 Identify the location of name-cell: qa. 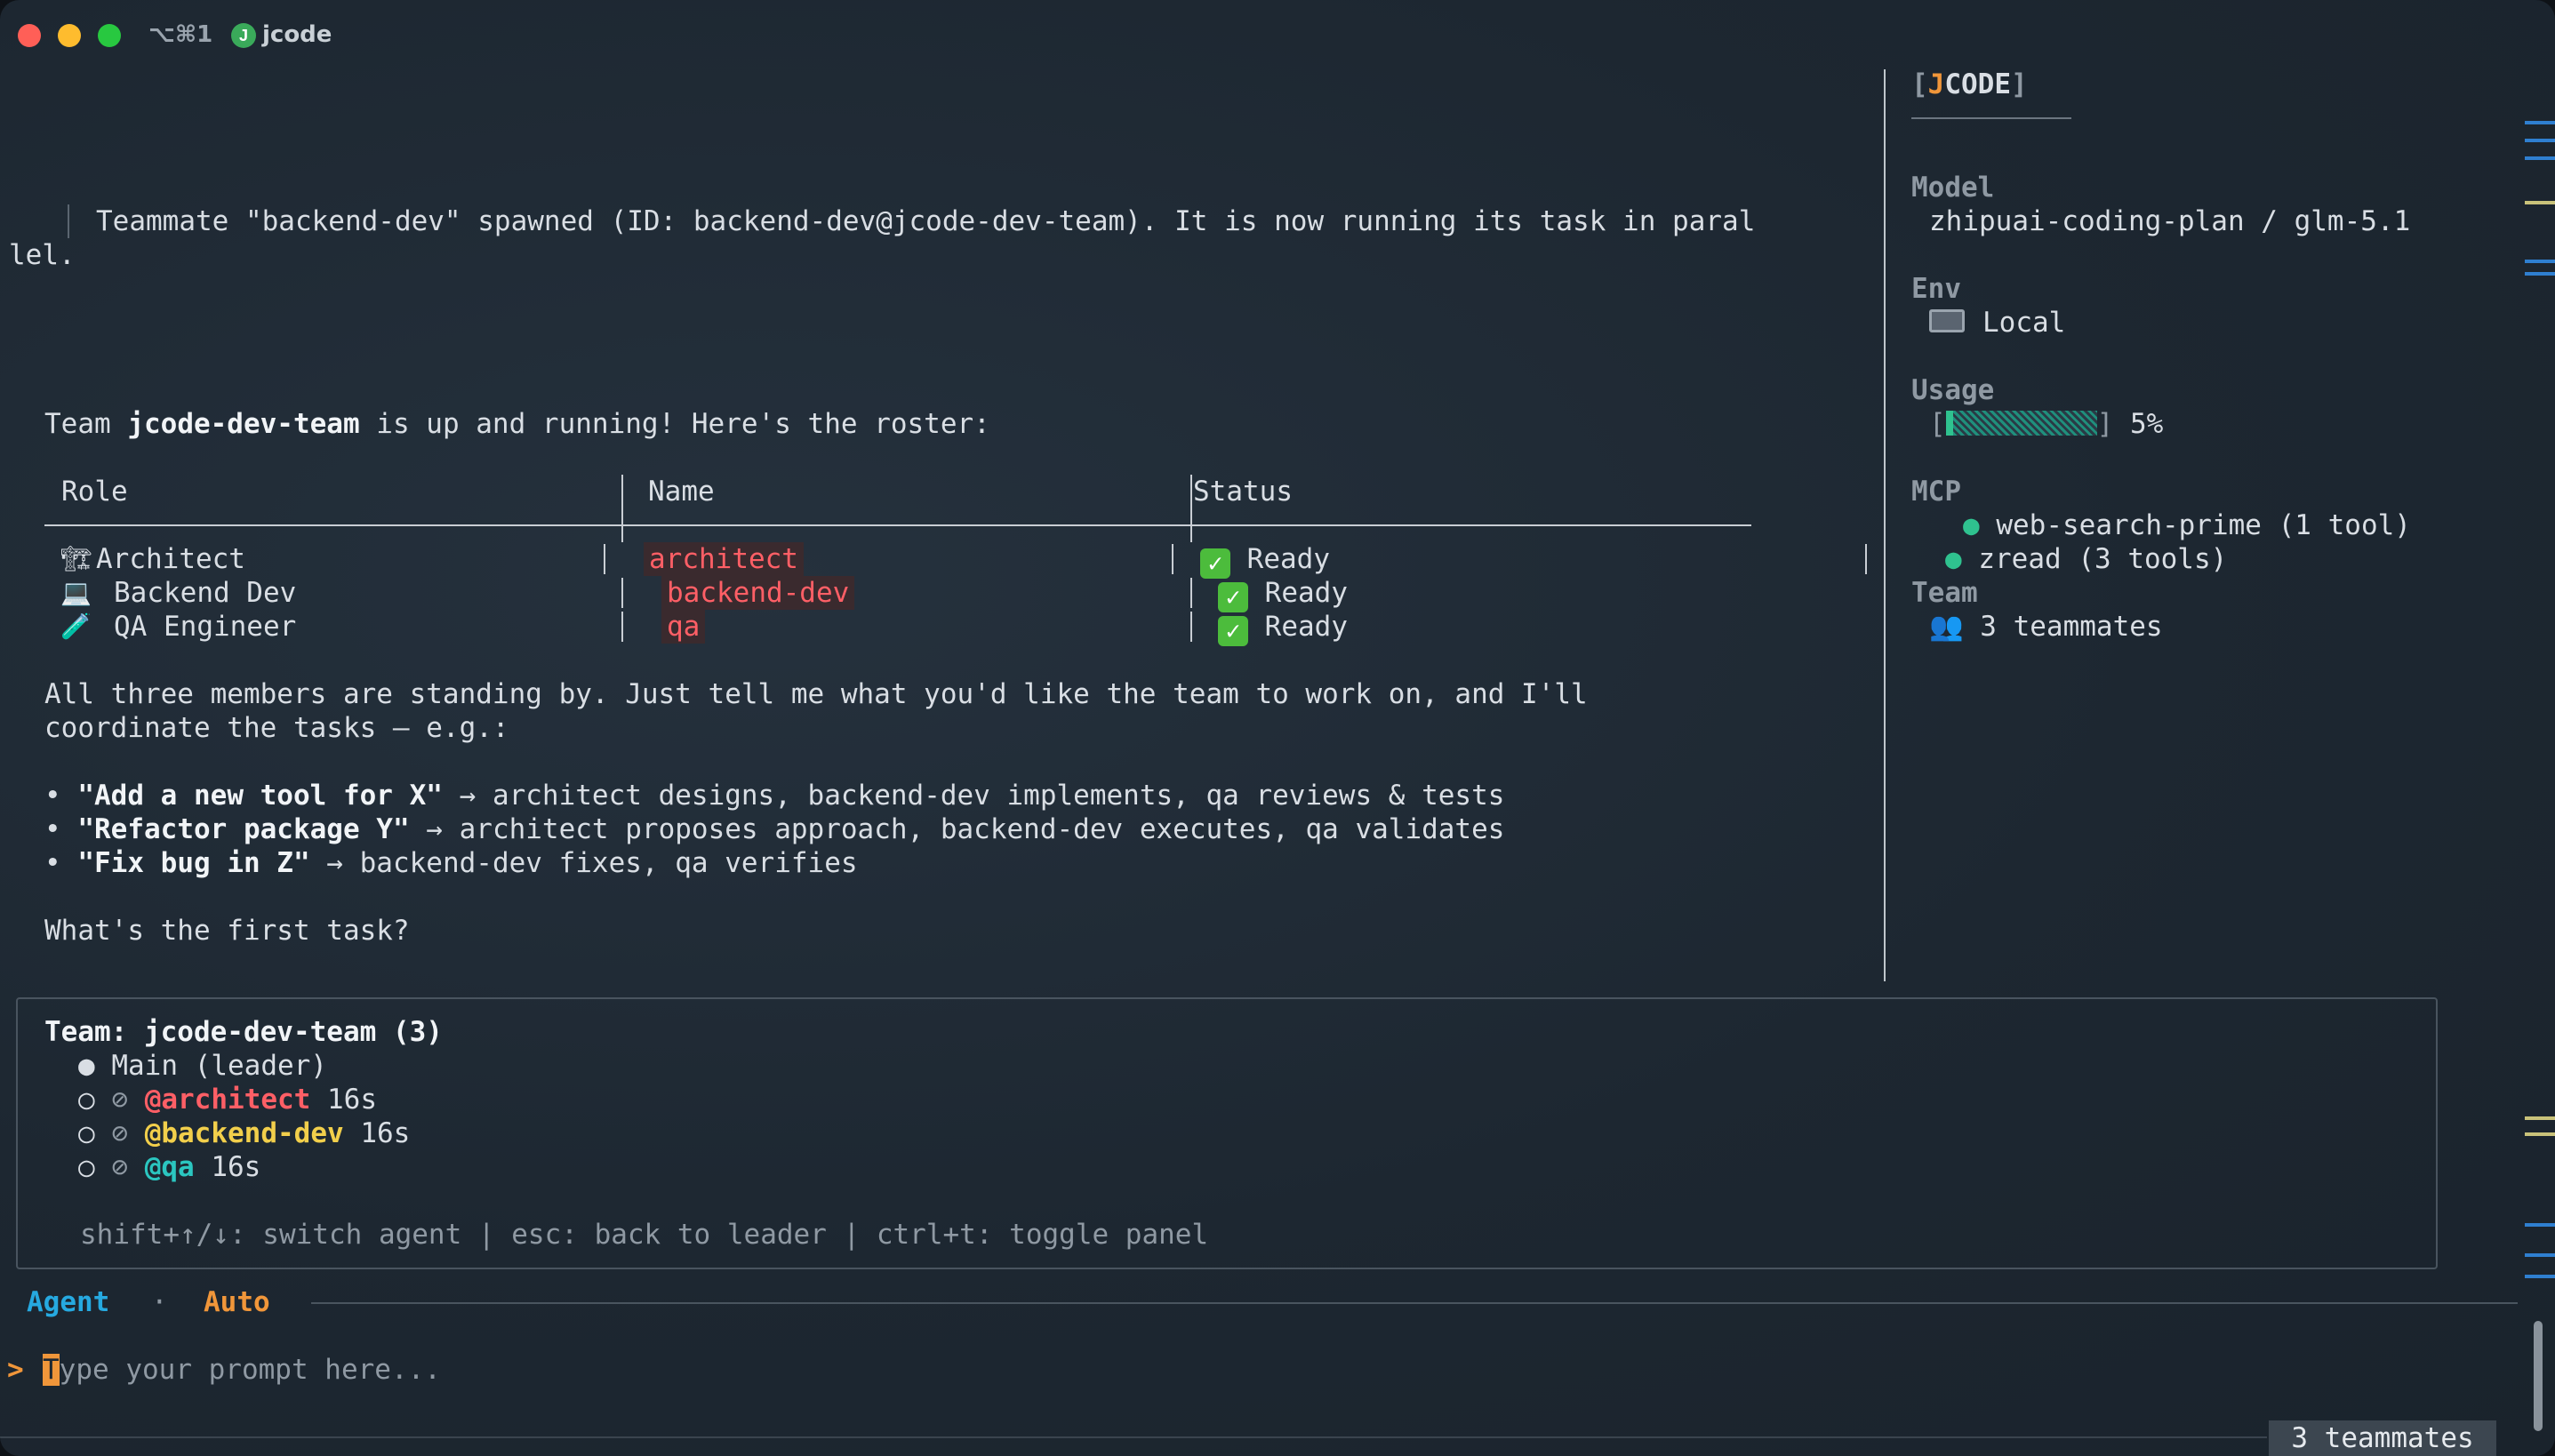
(683, 627).